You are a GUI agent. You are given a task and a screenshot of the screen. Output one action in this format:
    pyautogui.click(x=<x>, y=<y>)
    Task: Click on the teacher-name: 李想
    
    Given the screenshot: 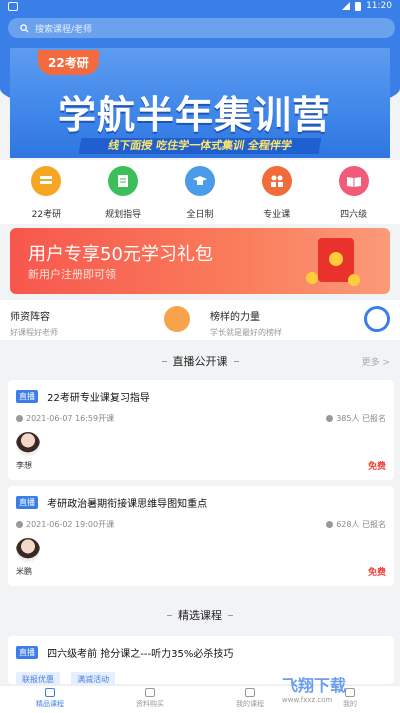 What is the action you would take?
    pyautogui.click(x=24, y=465)
    